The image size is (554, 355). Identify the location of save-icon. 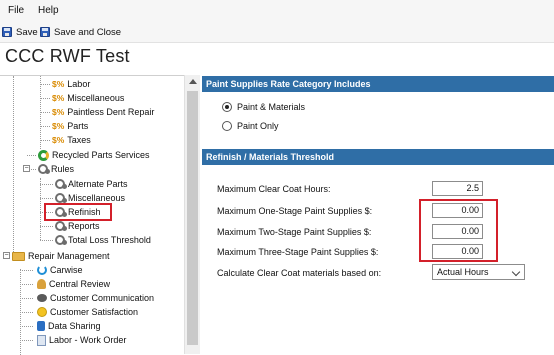
(7, 32).